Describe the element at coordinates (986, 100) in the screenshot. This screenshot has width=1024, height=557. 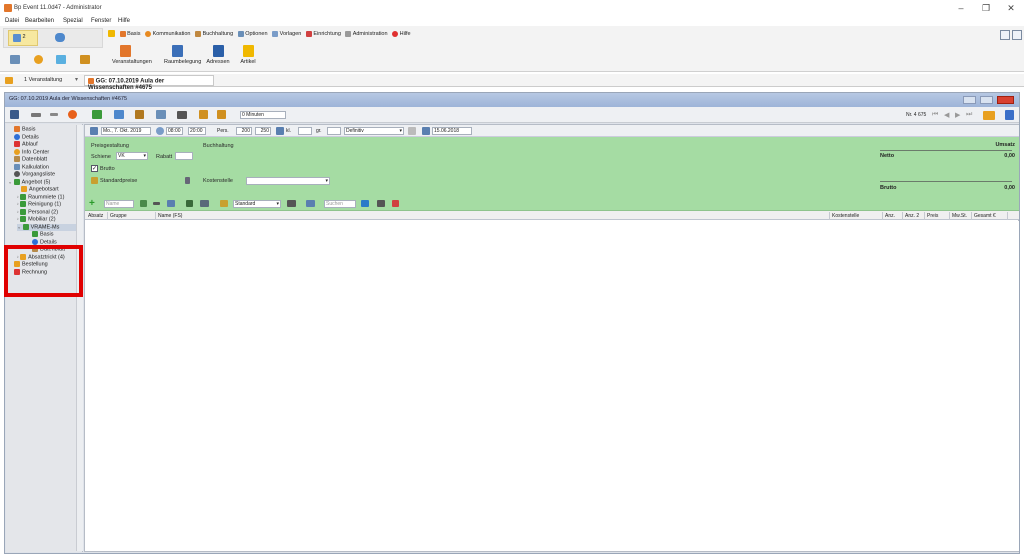
I see `doc-restore-button` at that location.